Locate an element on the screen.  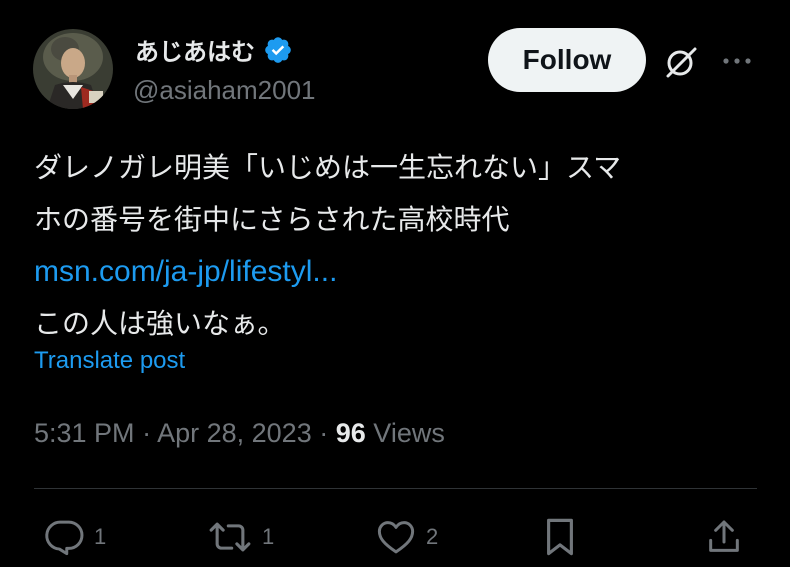
repost-button: 1 is located at coordinates (240, 537).